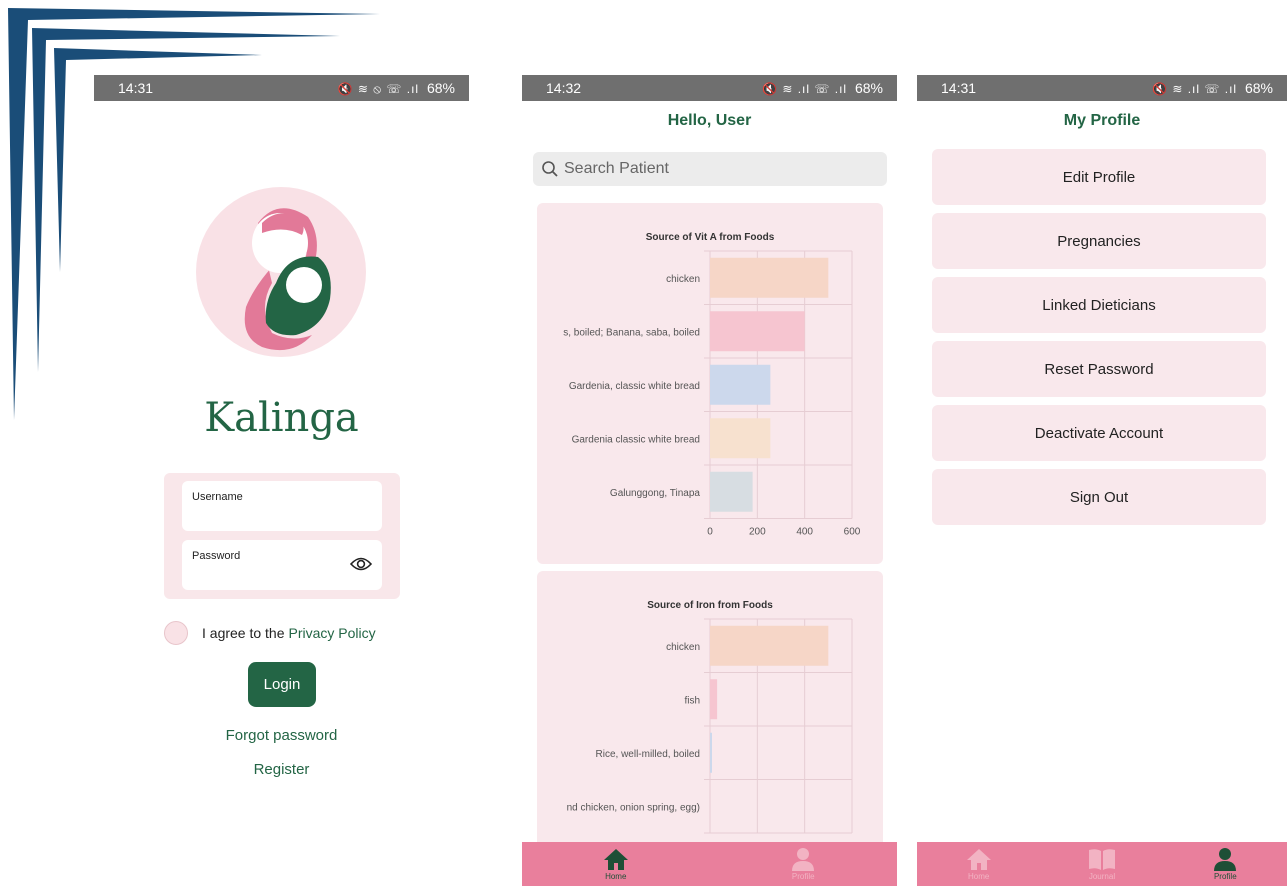 The height and width of the screenshot is (886, 1287). What do you see at coordinates (217, 497) in the screenshot?
I see `username-label: Username` at bounding box center [217, 497].